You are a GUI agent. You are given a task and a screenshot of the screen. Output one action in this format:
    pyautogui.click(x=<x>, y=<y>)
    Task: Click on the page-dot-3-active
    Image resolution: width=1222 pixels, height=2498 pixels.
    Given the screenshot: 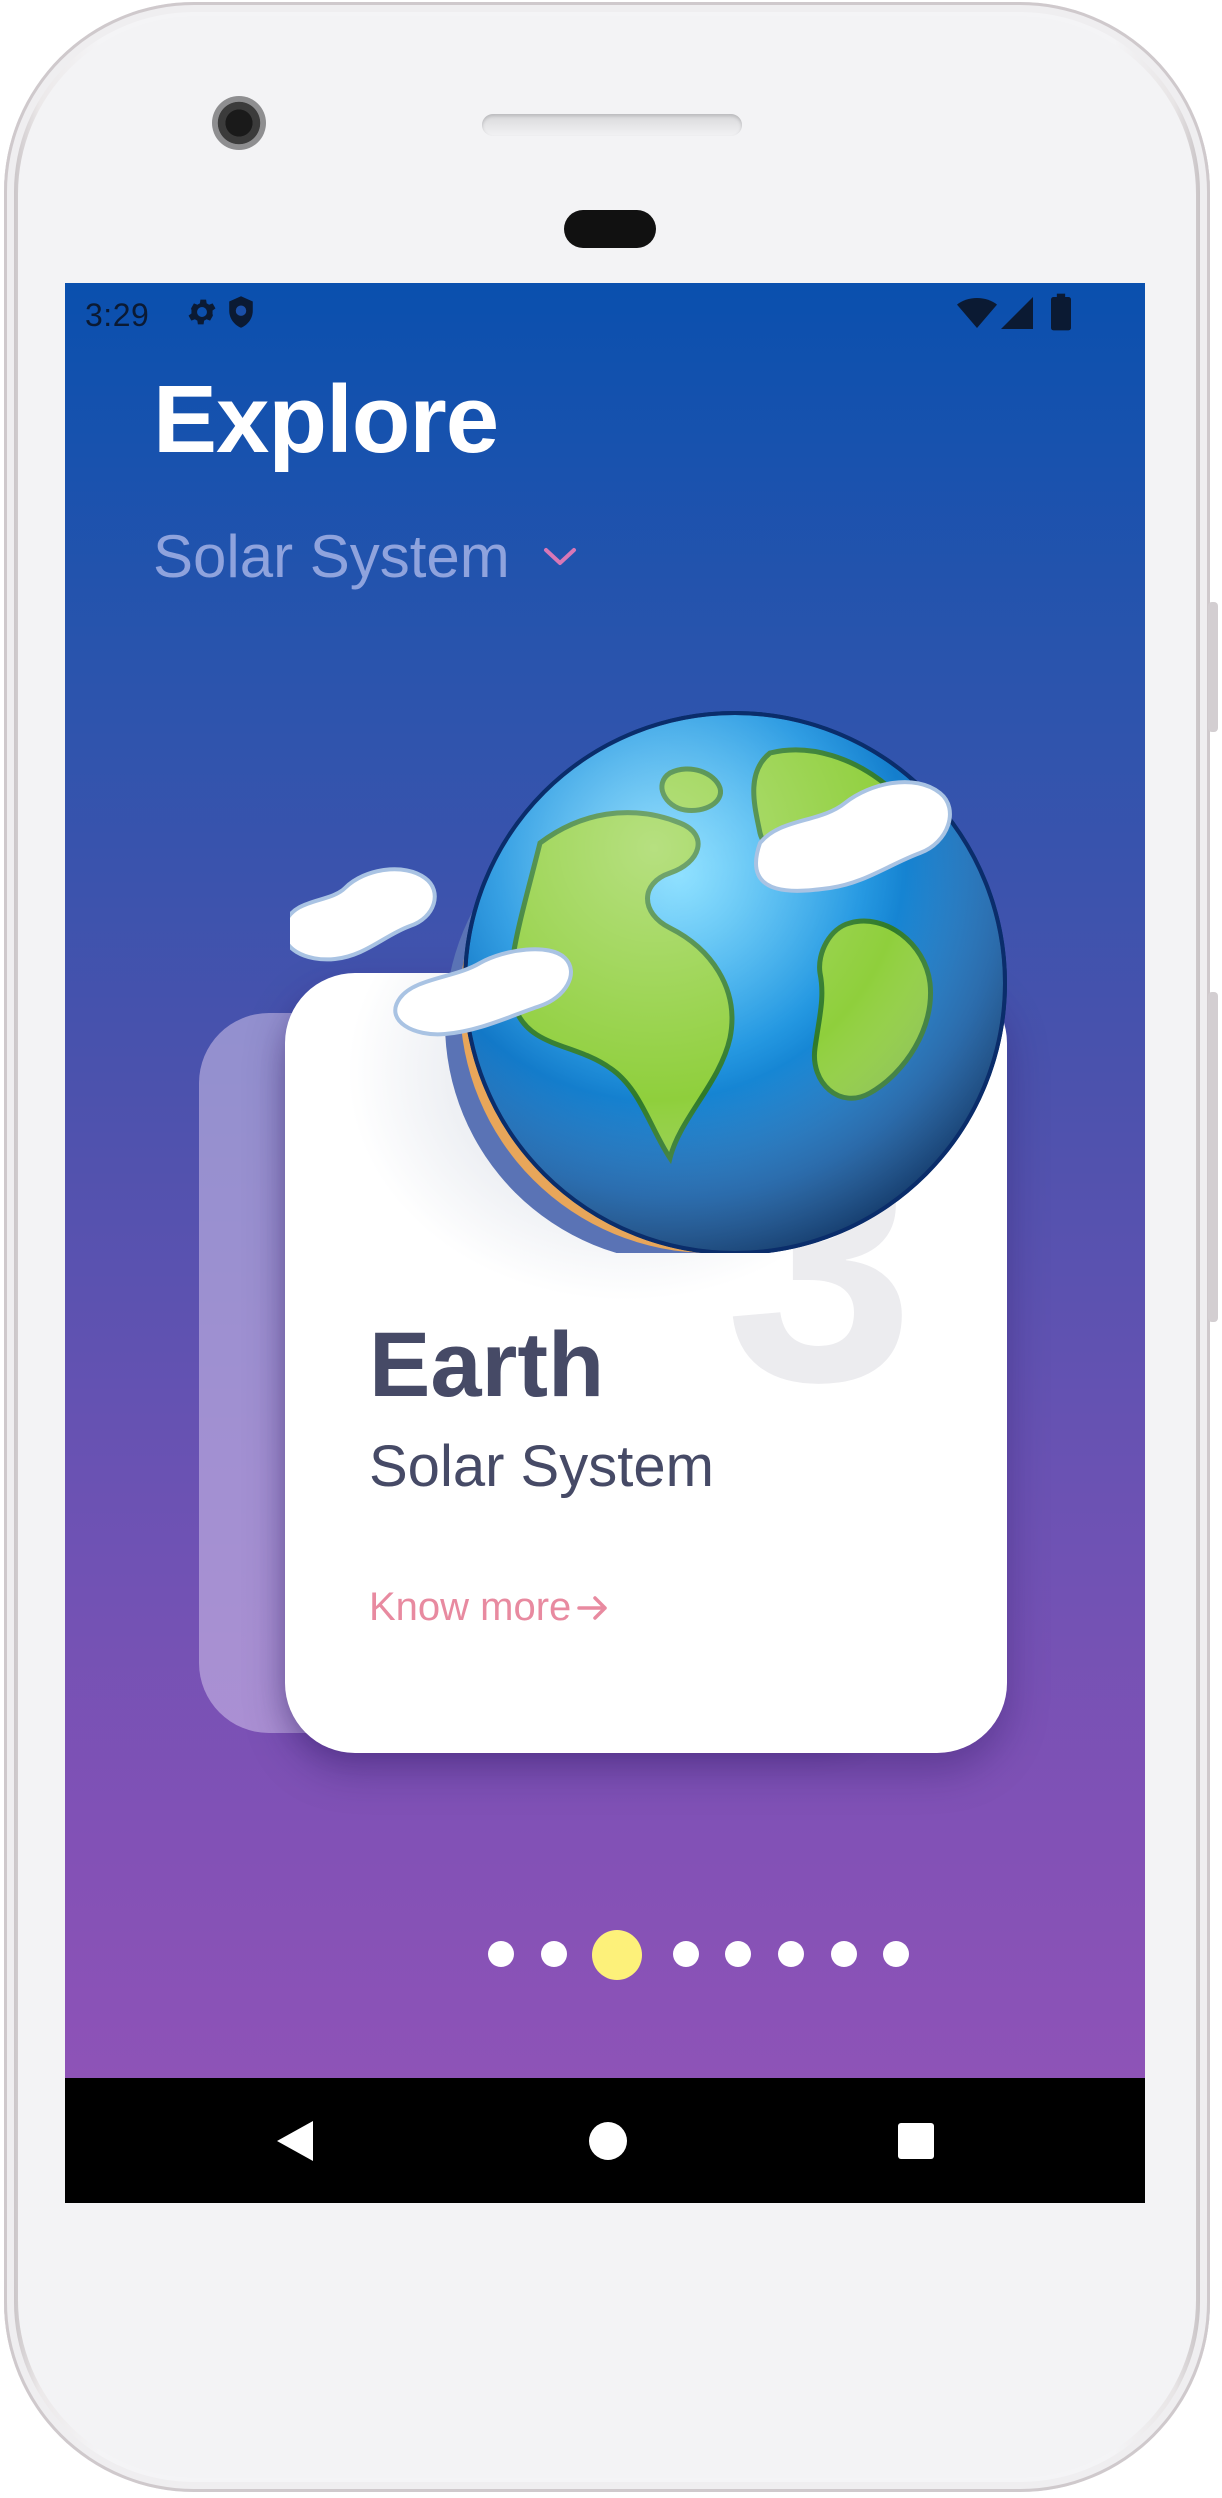 What is the action you would take?
    pyautogui.click(x=617, y=1955)
    